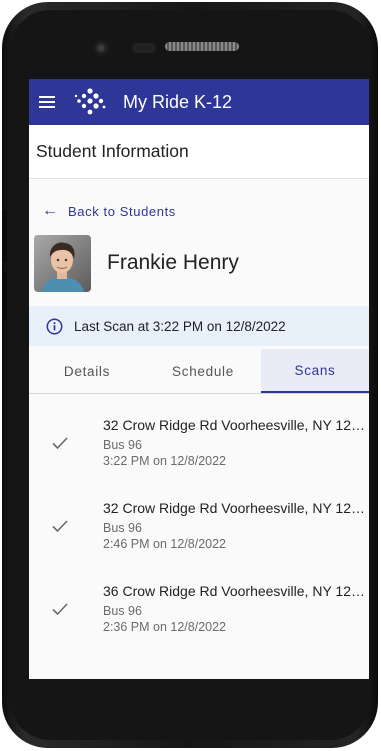  Describe the element at coordinates (112, 151) in the screenshot. I see `page-title: Student Information` at that location.